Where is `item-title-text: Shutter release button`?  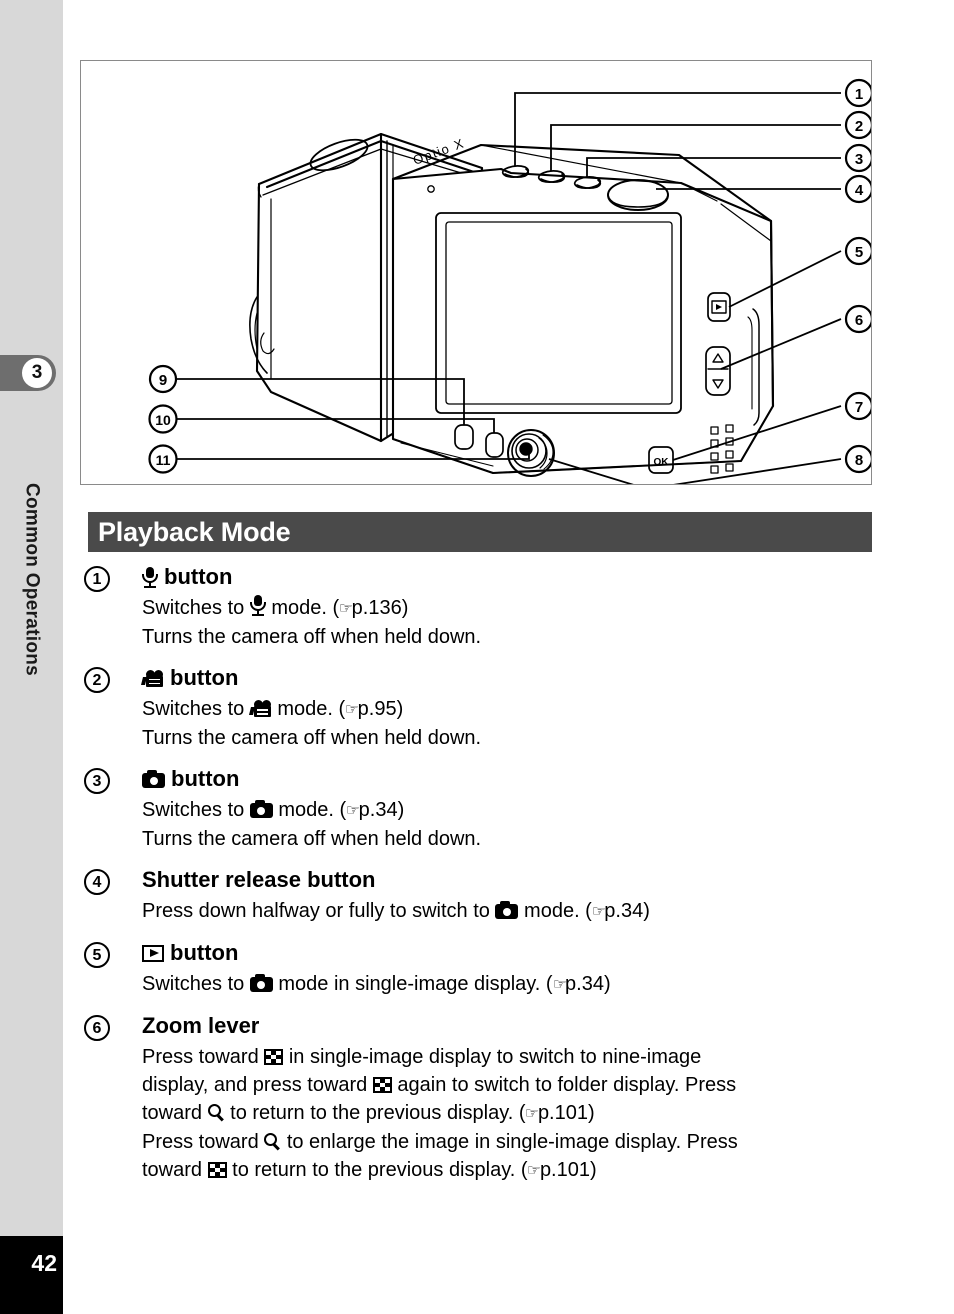 item-title-text: Shutter release button is located at coordinates (259, 879).